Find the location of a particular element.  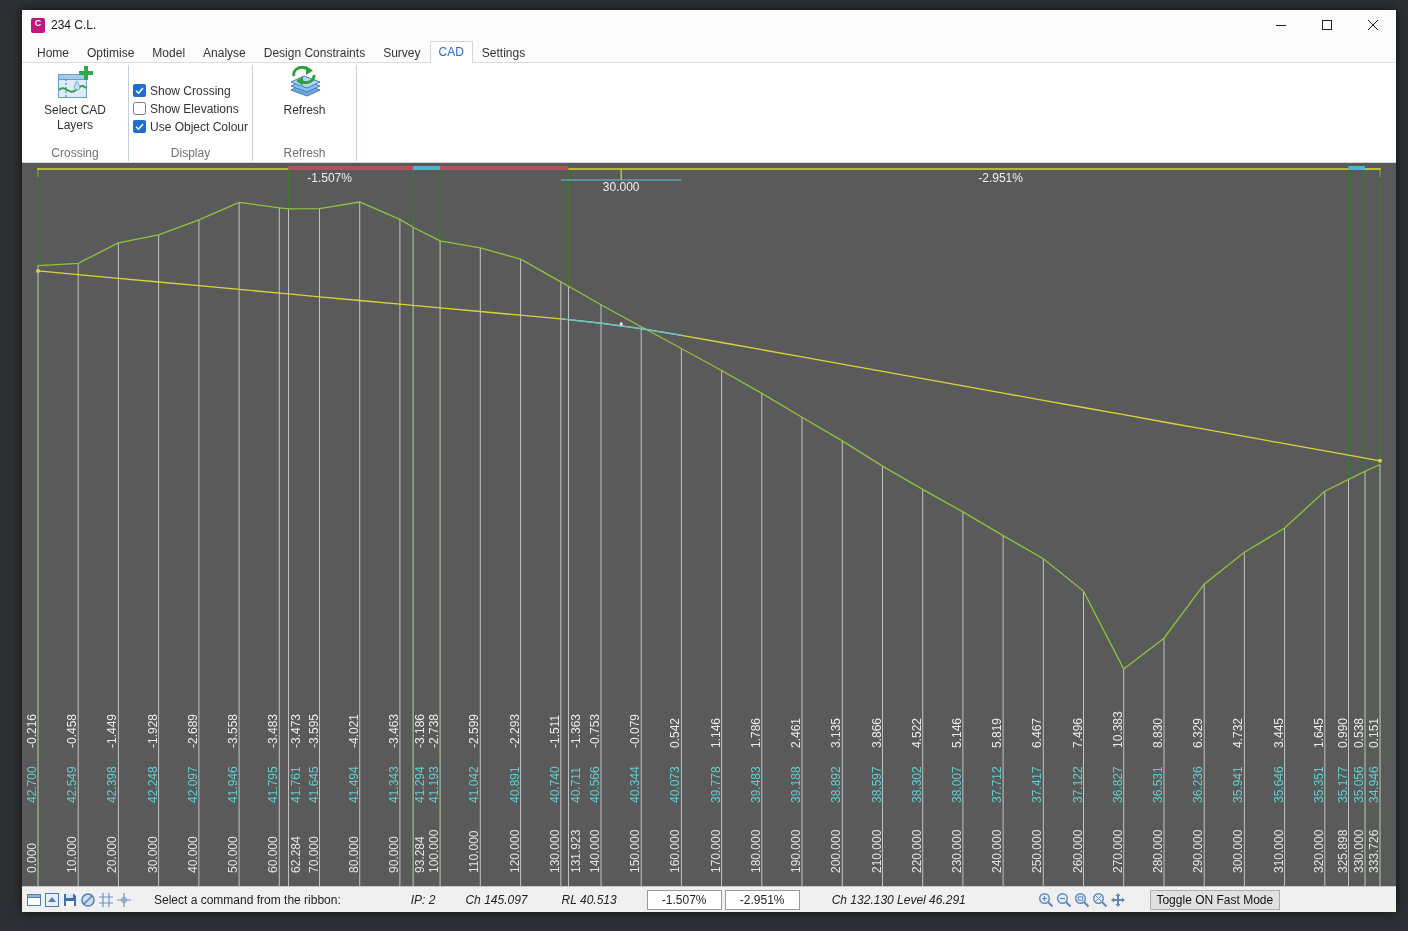

ribbon-tab: Model is located at coordinates (169, 52).